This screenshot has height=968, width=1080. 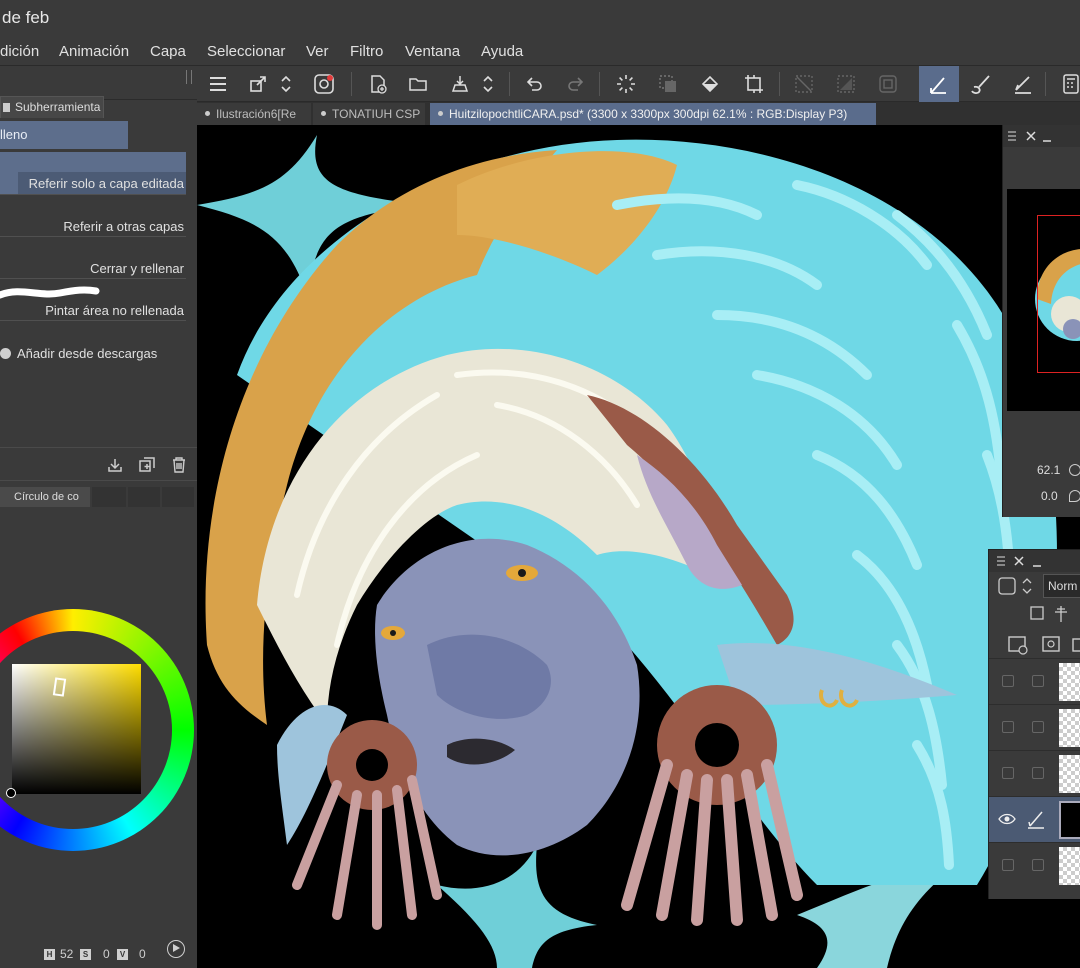 What do you see at coordinates (1034, 819) in the screenshot?
I see `layer-row-selected` at bounding box center [1034, 819].